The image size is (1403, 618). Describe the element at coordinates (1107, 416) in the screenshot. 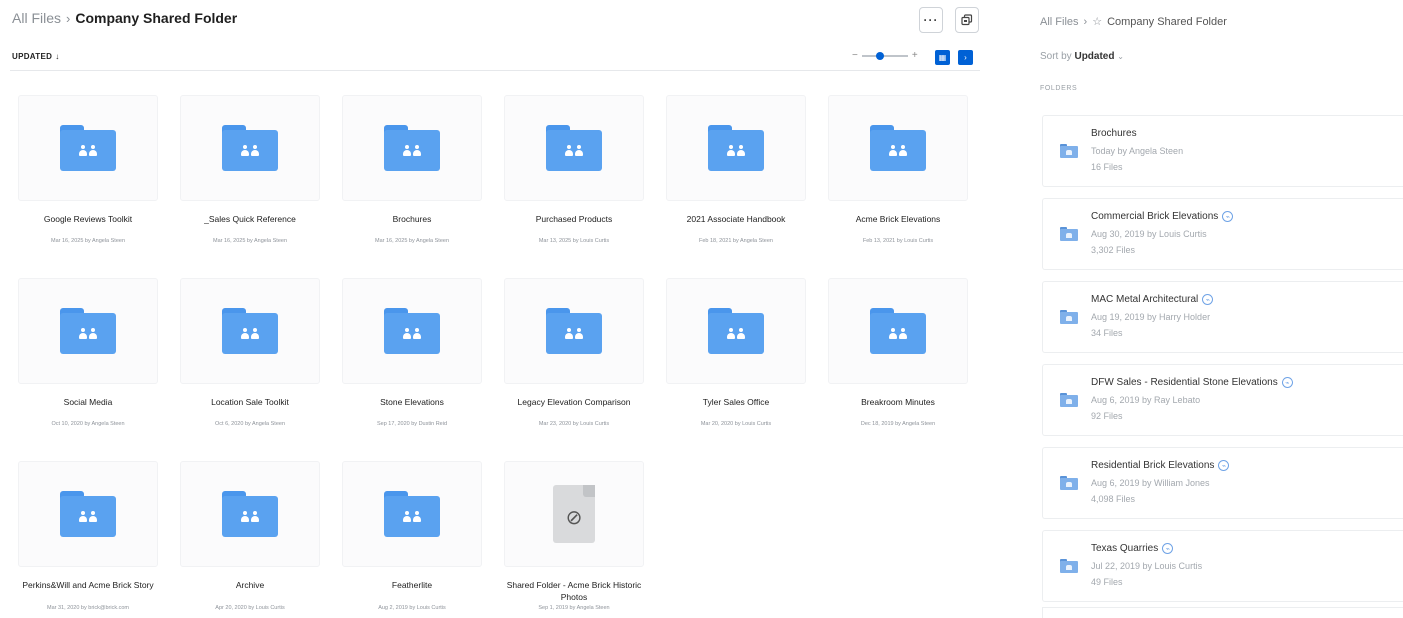

I see `file-count: 92 Files` at that location.